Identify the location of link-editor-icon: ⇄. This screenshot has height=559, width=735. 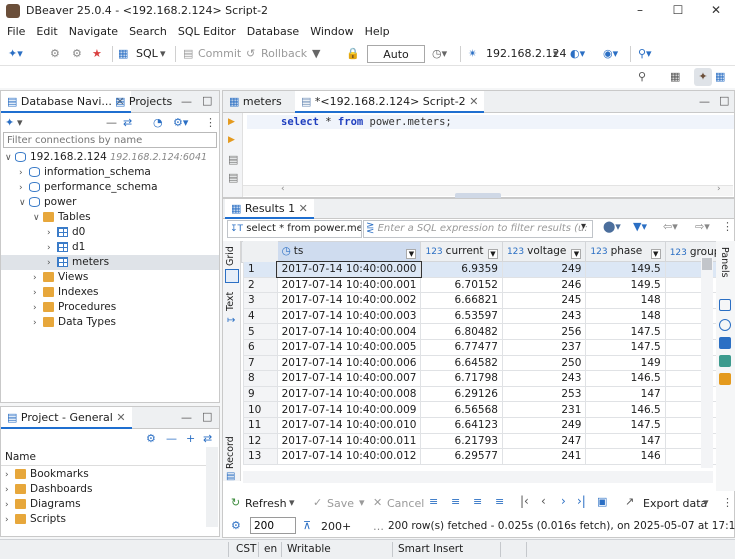
(127, 122).